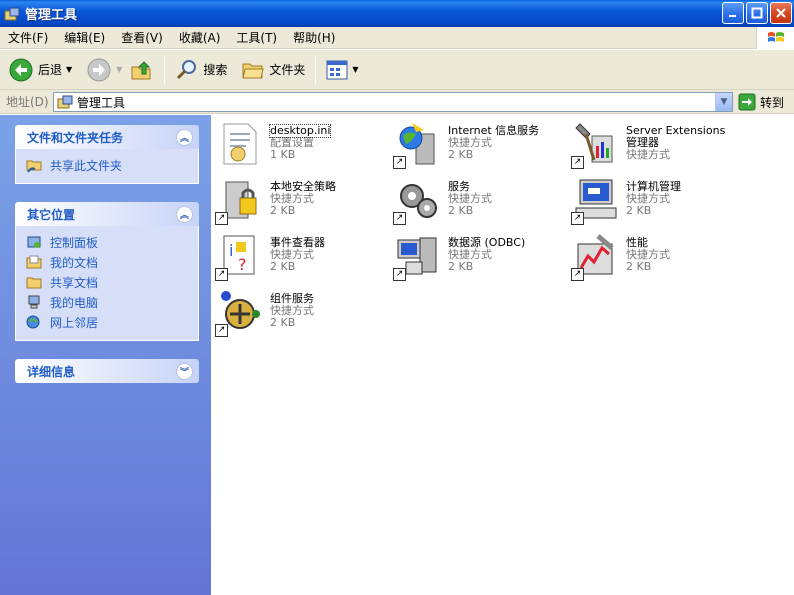  I want to click on expand-icon: ︾, so click(184, 371).